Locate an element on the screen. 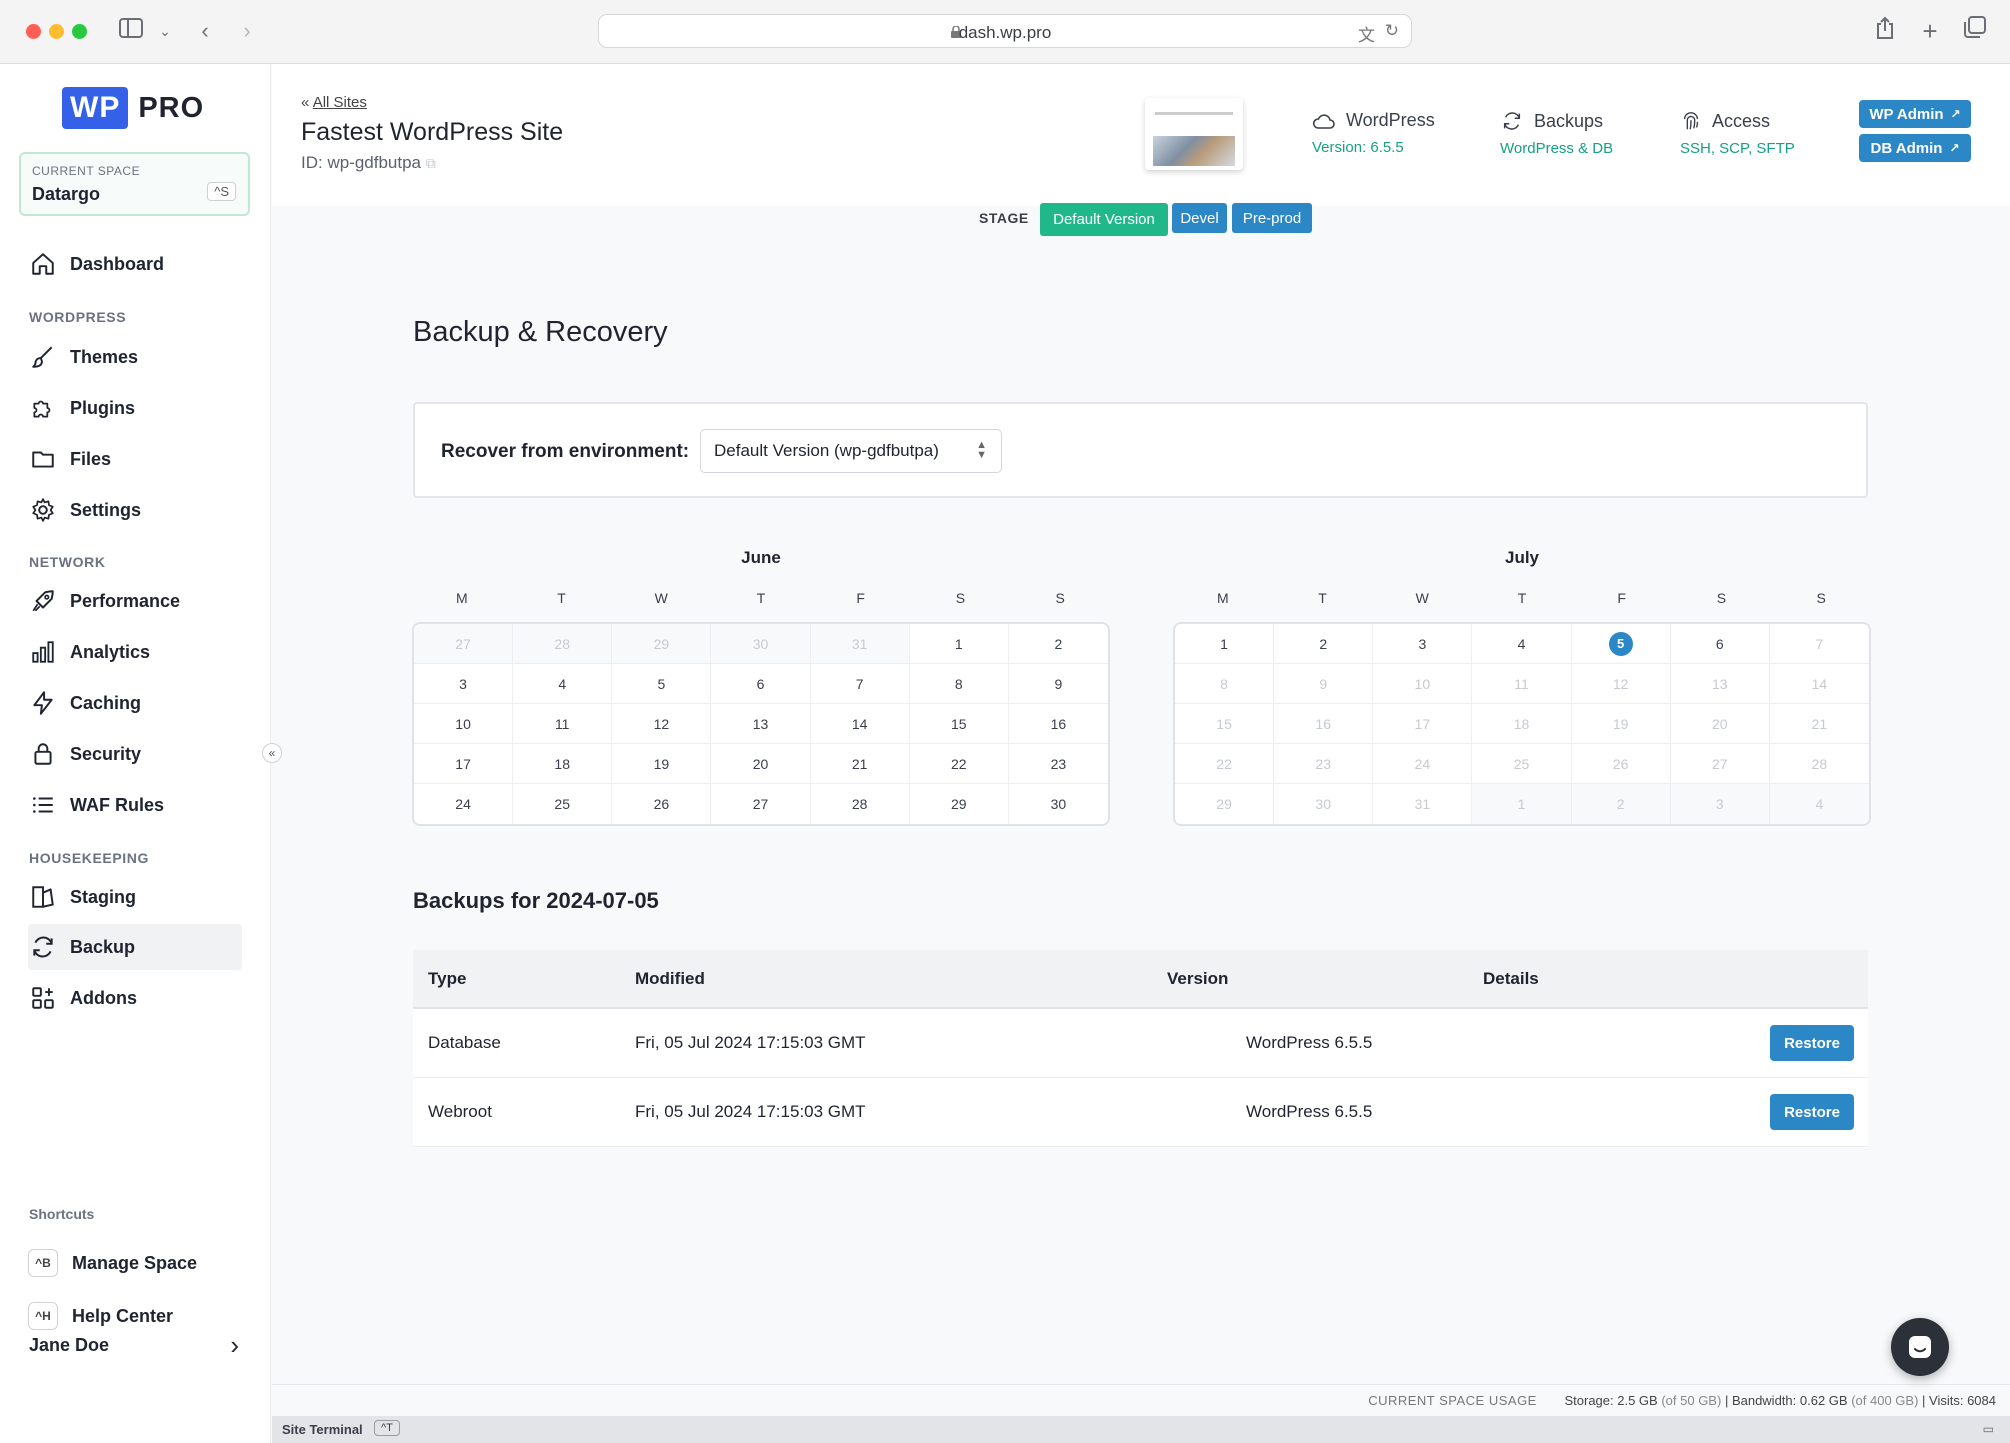 This screenshot has width=2010, height=1443. wordpress-stat: WordPress Version: 6.5.5 is located at coordinates (1373, 133).